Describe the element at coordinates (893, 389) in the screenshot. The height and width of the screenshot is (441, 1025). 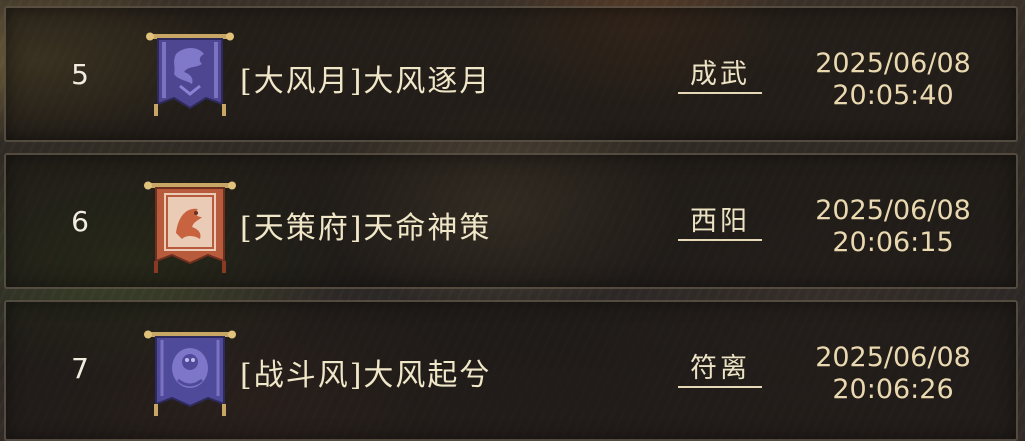
I see `timestamp-time: 20:06:26` at that location.